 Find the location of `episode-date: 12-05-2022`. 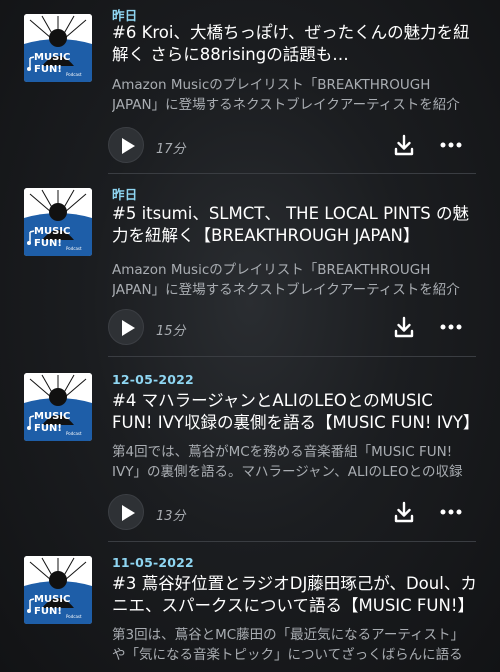

episode-date: 12-05-2022 is located at coordinates (153, 379).